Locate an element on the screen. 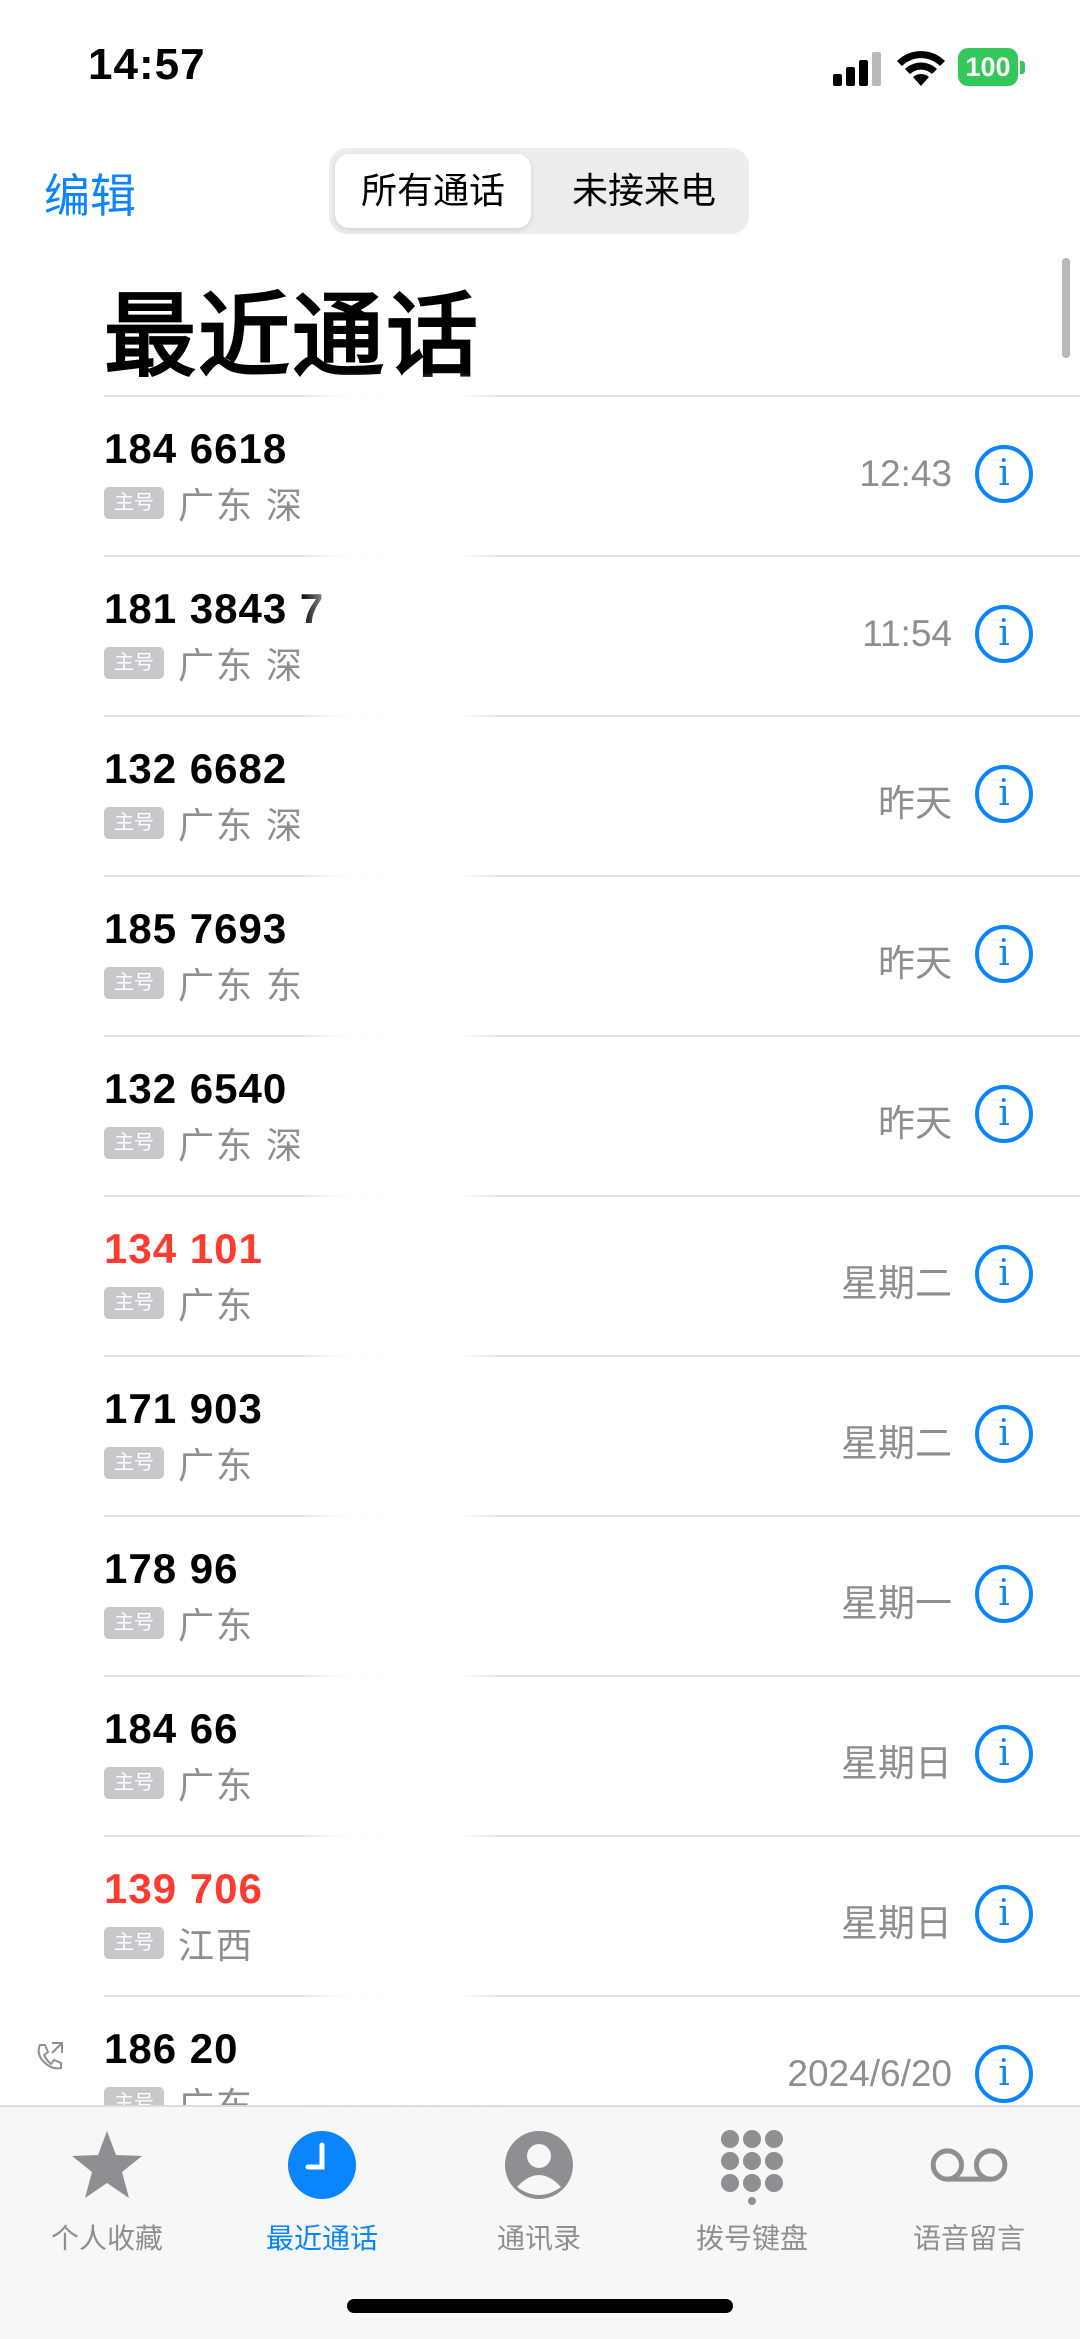  battery-icon: 100 is located at coordinates (992, 68).